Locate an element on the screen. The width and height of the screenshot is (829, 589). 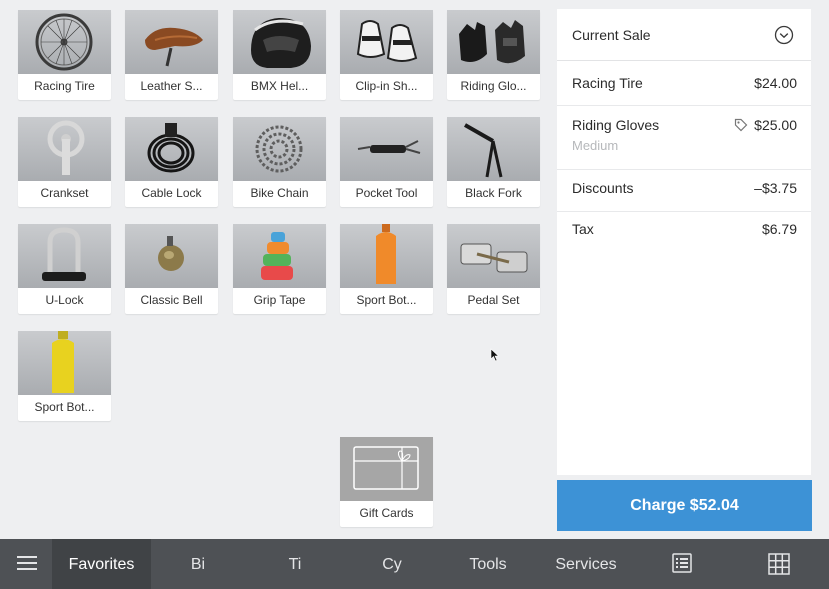
sale-title: Current Sale is located at coordinates (611, 35).